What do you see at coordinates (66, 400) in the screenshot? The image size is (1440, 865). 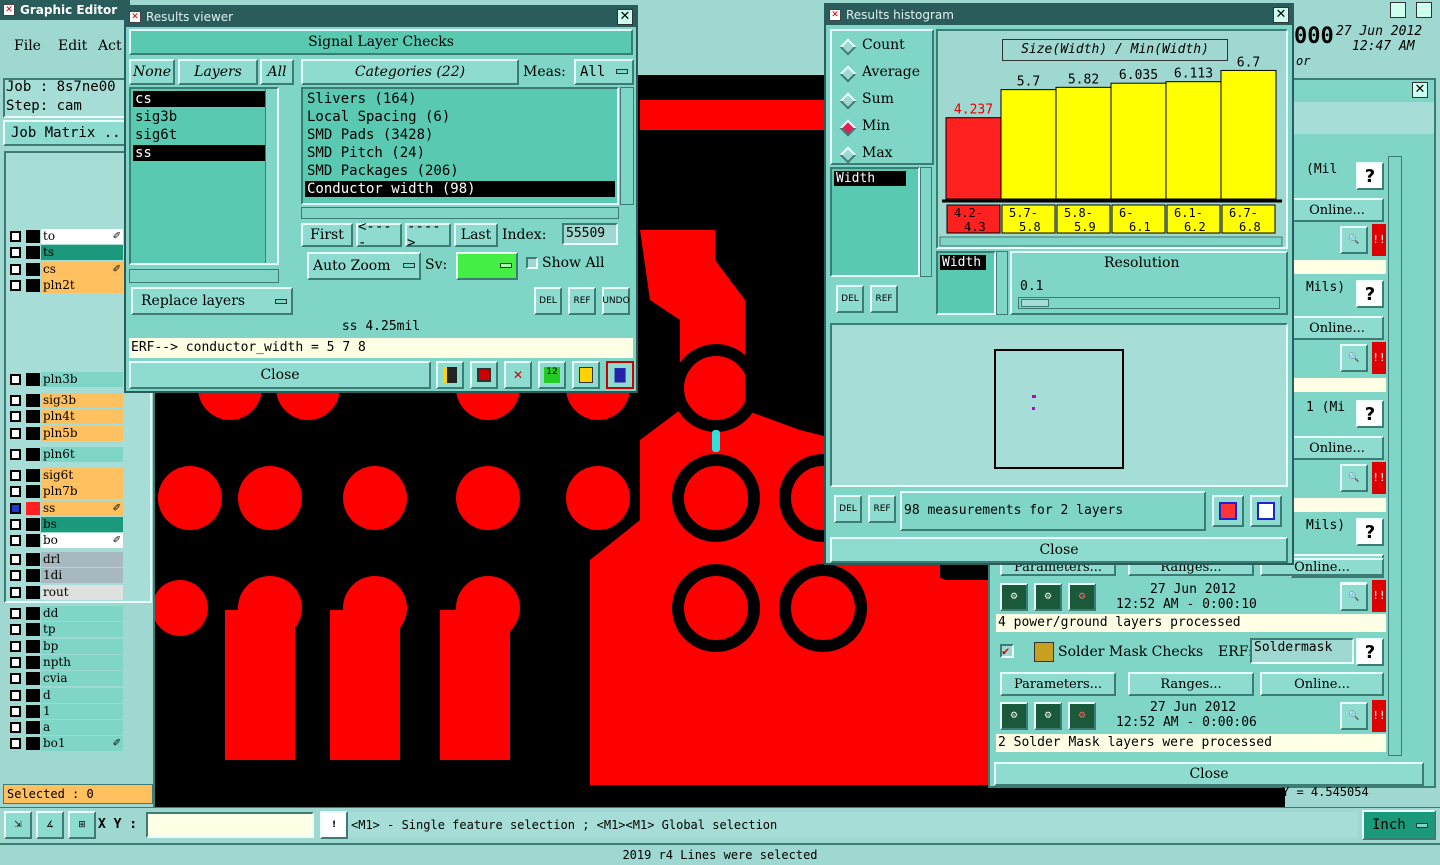 I see `layer-row-sig3b: sig3b` at bounding box center [66, 400].